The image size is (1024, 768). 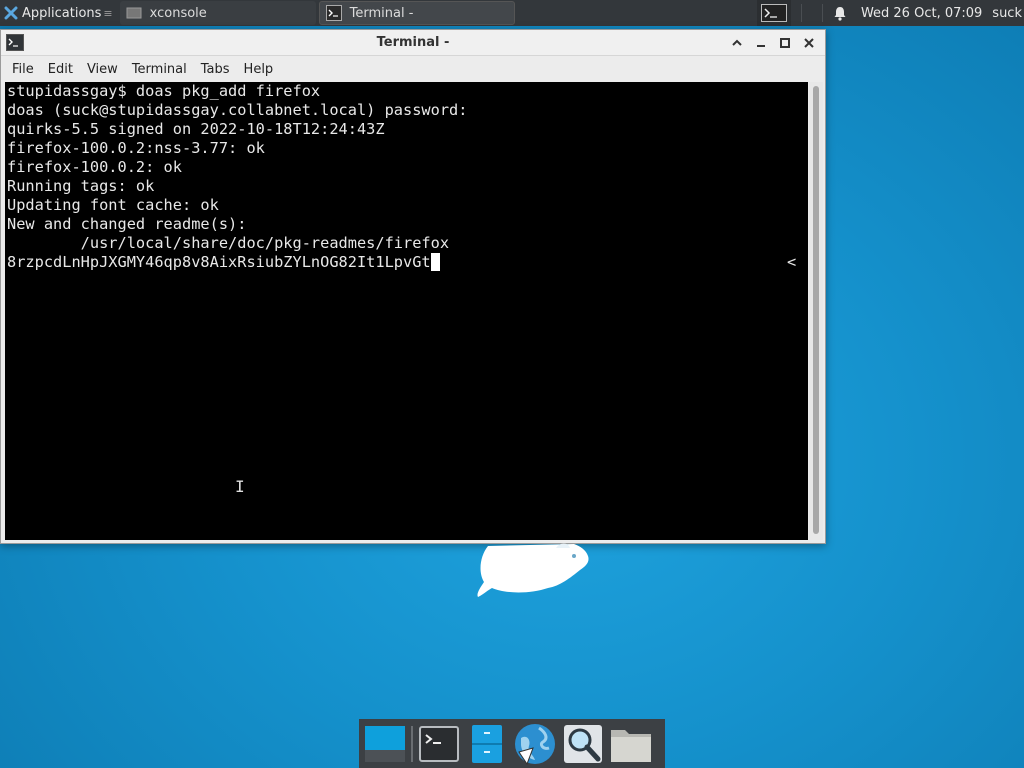 I want to click on line-overflow-marker: <, so click(x=792, y=262).